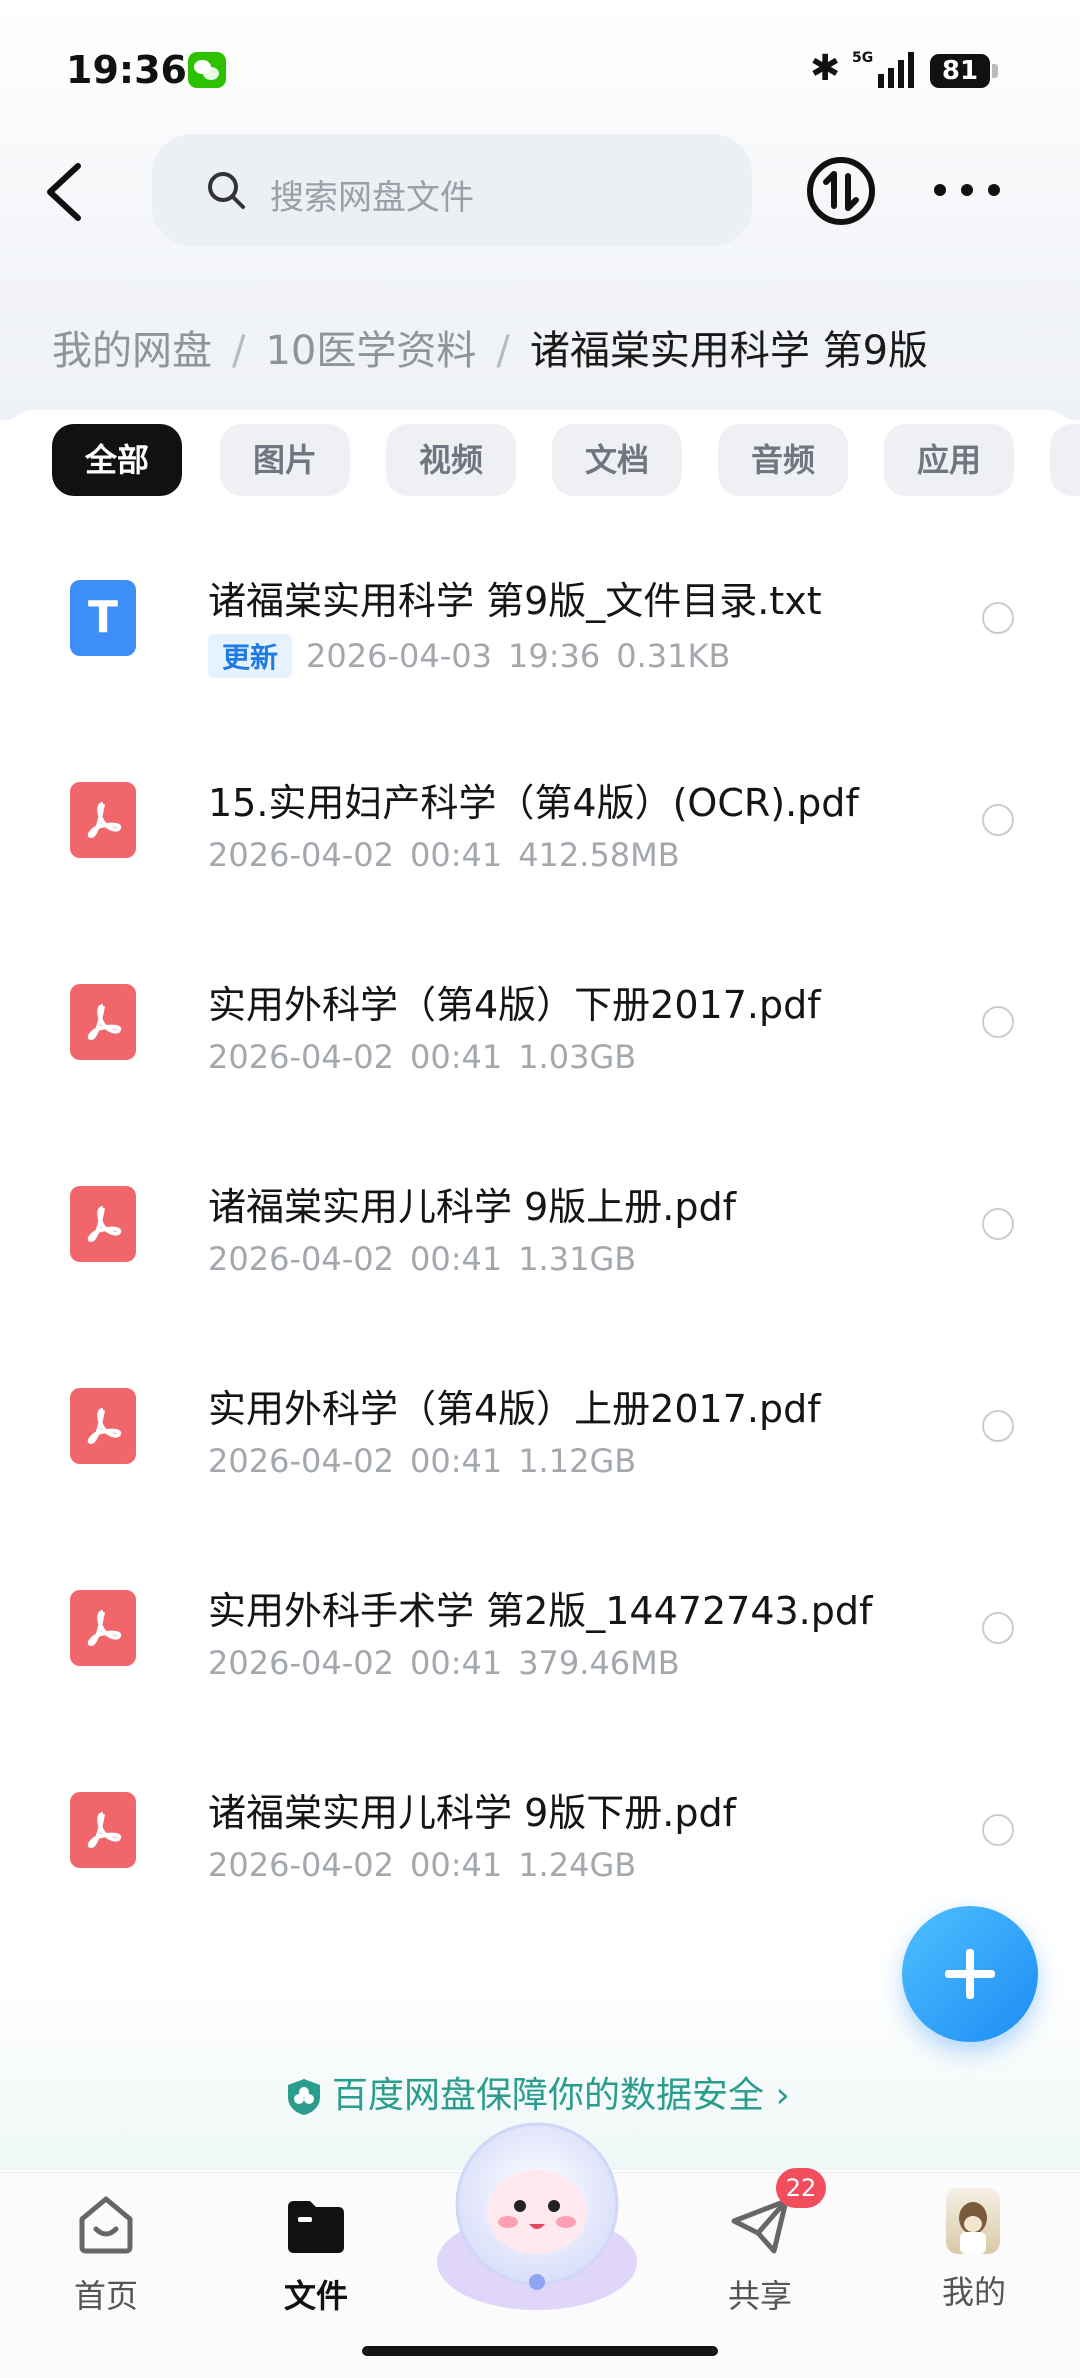 The height and width of the screenshot is (2378, 1080). Describe the element at coordinates (490, 347) in the screenshot. I see `breadcrumb: 我的网盘 / 10医学资料 / 诸福棠实用科学 第9版` at that location.